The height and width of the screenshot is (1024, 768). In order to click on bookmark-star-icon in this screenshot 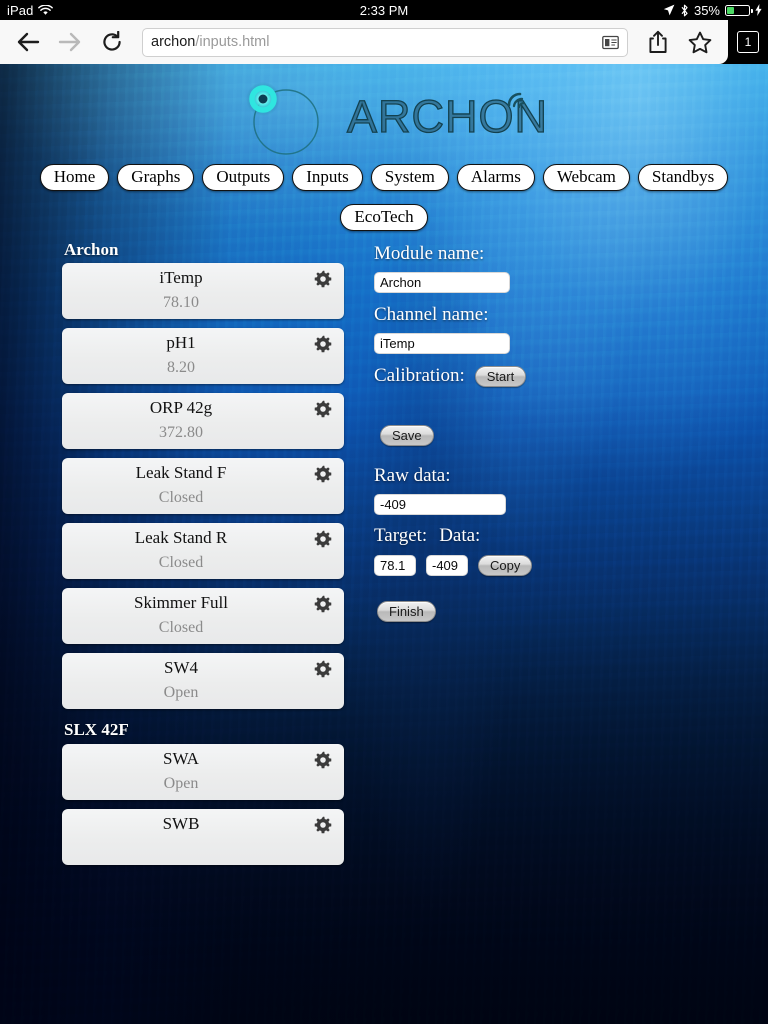, I will do `click(700, 42)`.